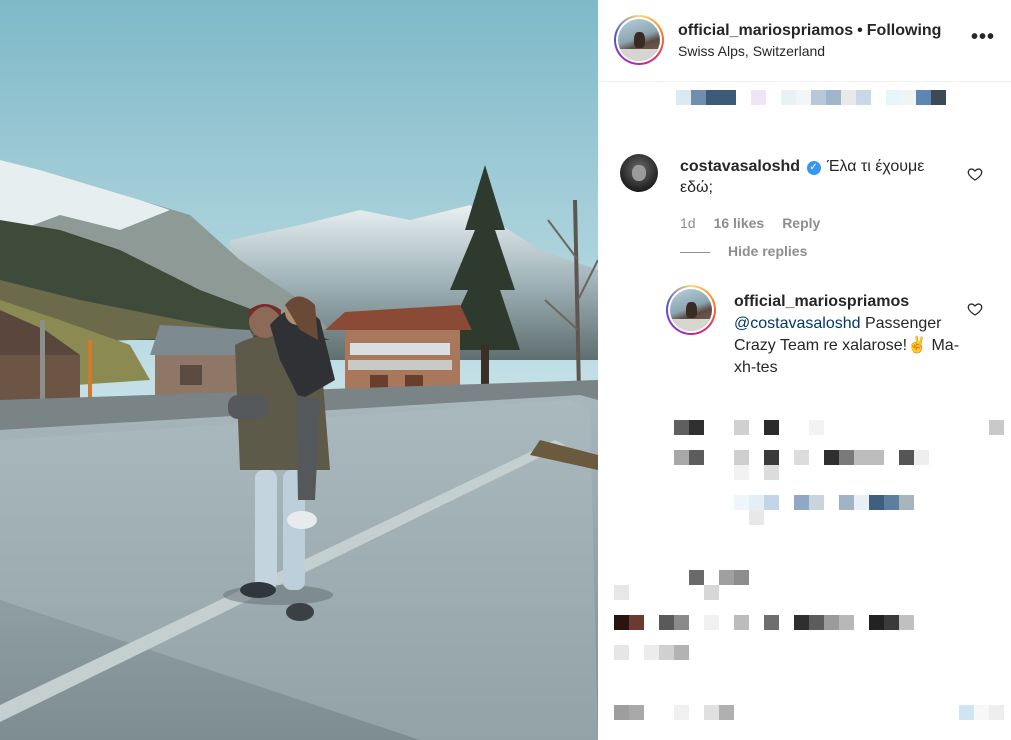 Image resolution: width=1011 pixels, height=740 pixels. What do you see at coordinates (768, 251) in the screenshot?
I see `hide-replies-label: Hide replies` at bounding box center [768, 251].